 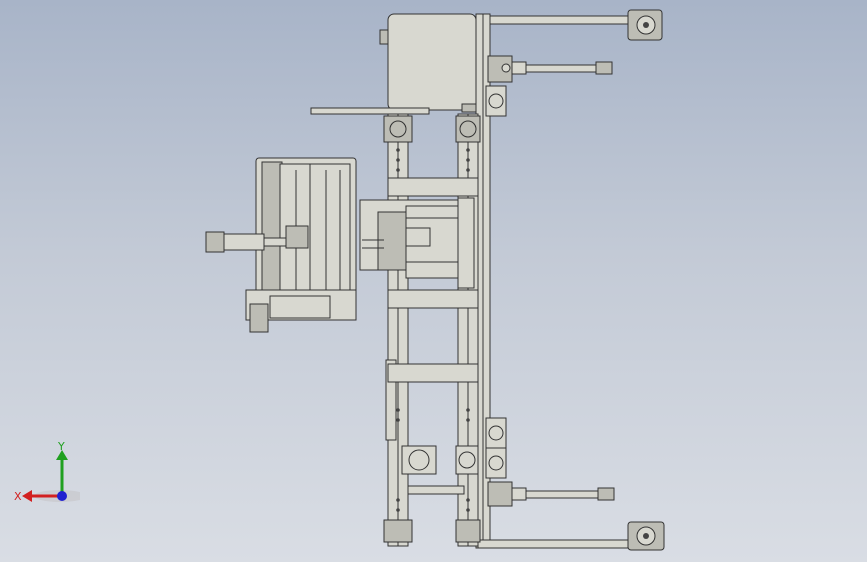 I want to click on bottom-caster, so click(x=646, y=536).